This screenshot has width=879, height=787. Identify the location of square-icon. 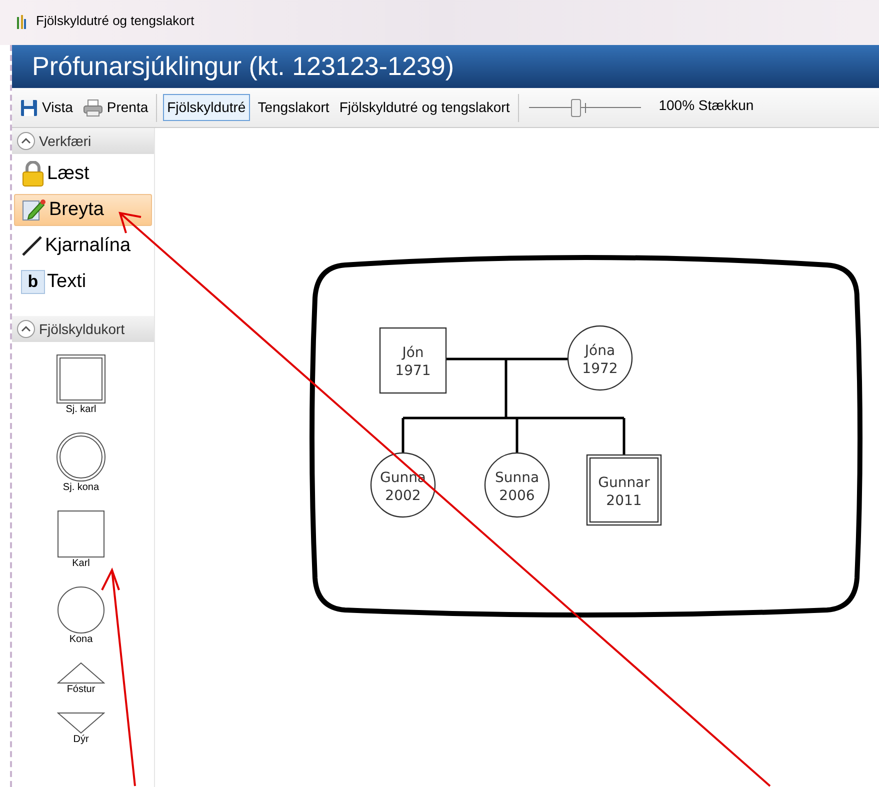
(81, 534).